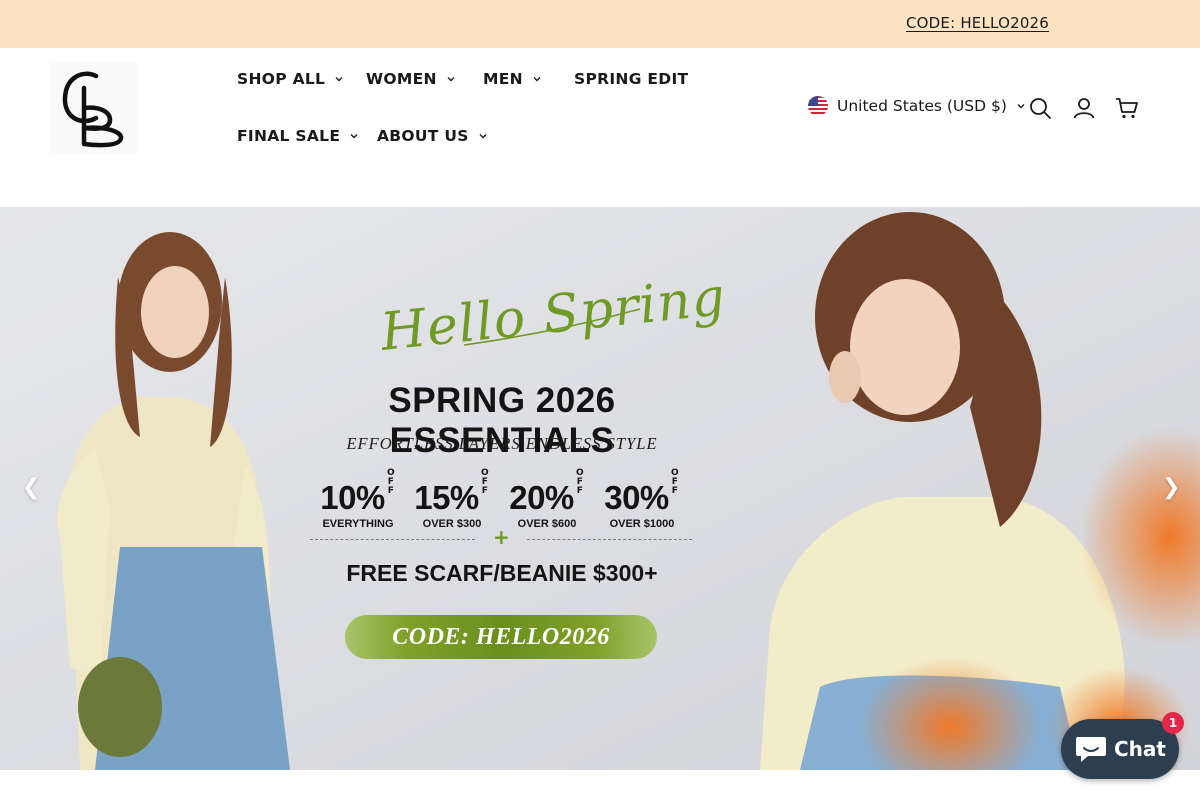 The image size is (1200, 800). What do you see at coordinates (1084, 108) in the screenshot?
I see `account-icon` at bounding box center [1084, 108].